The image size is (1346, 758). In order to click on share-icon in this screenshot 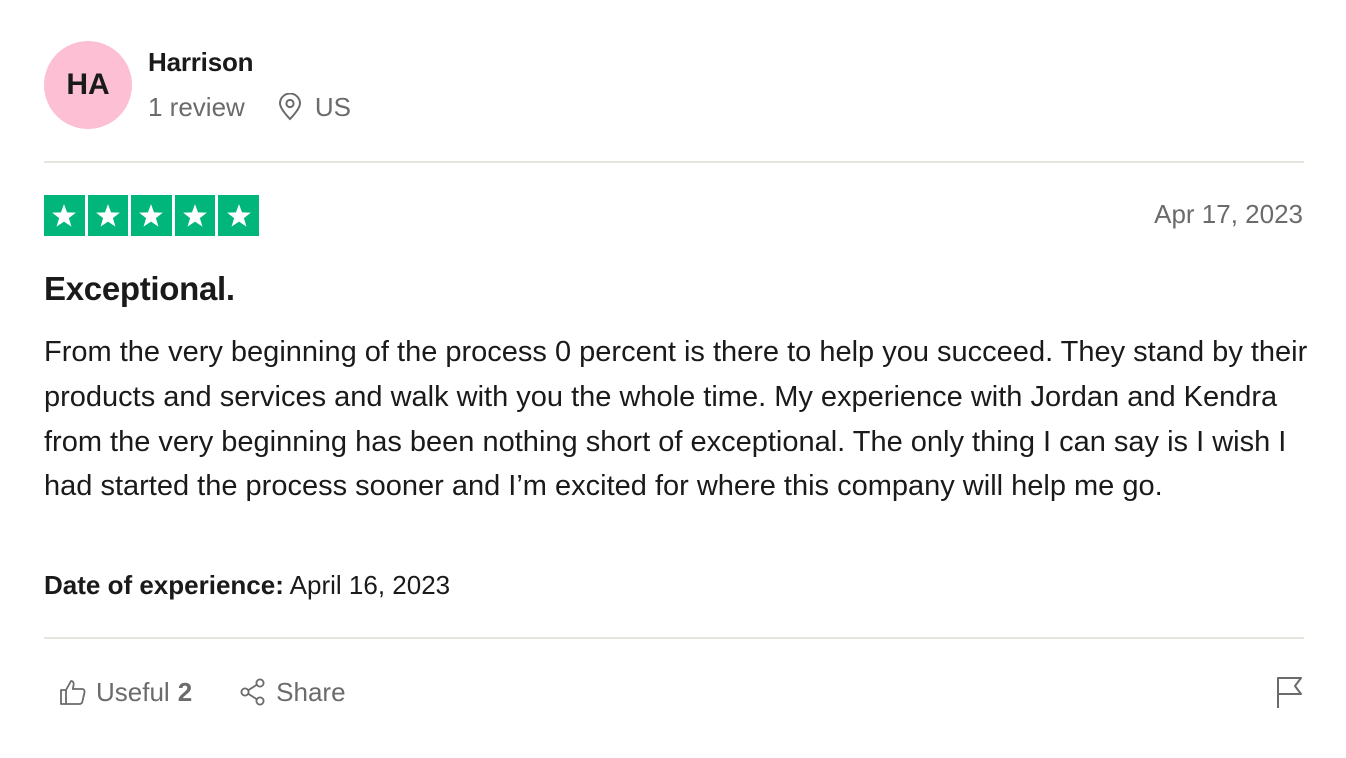, I will do `click(252, 692)`.